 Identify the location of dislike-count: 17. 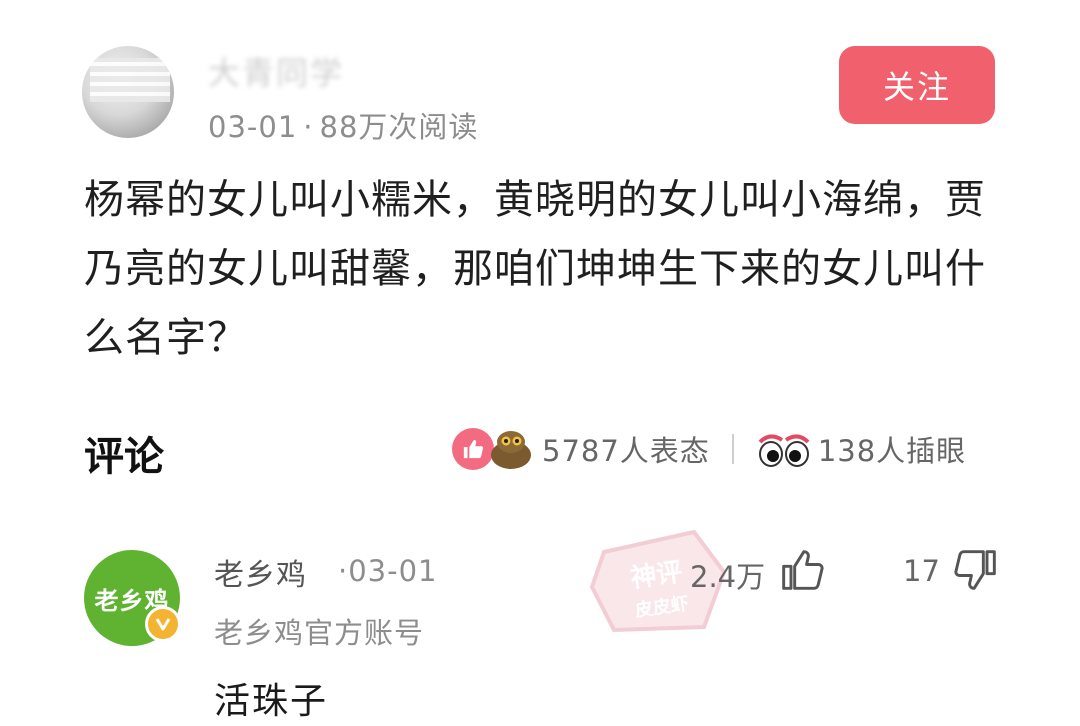
(921, 571).